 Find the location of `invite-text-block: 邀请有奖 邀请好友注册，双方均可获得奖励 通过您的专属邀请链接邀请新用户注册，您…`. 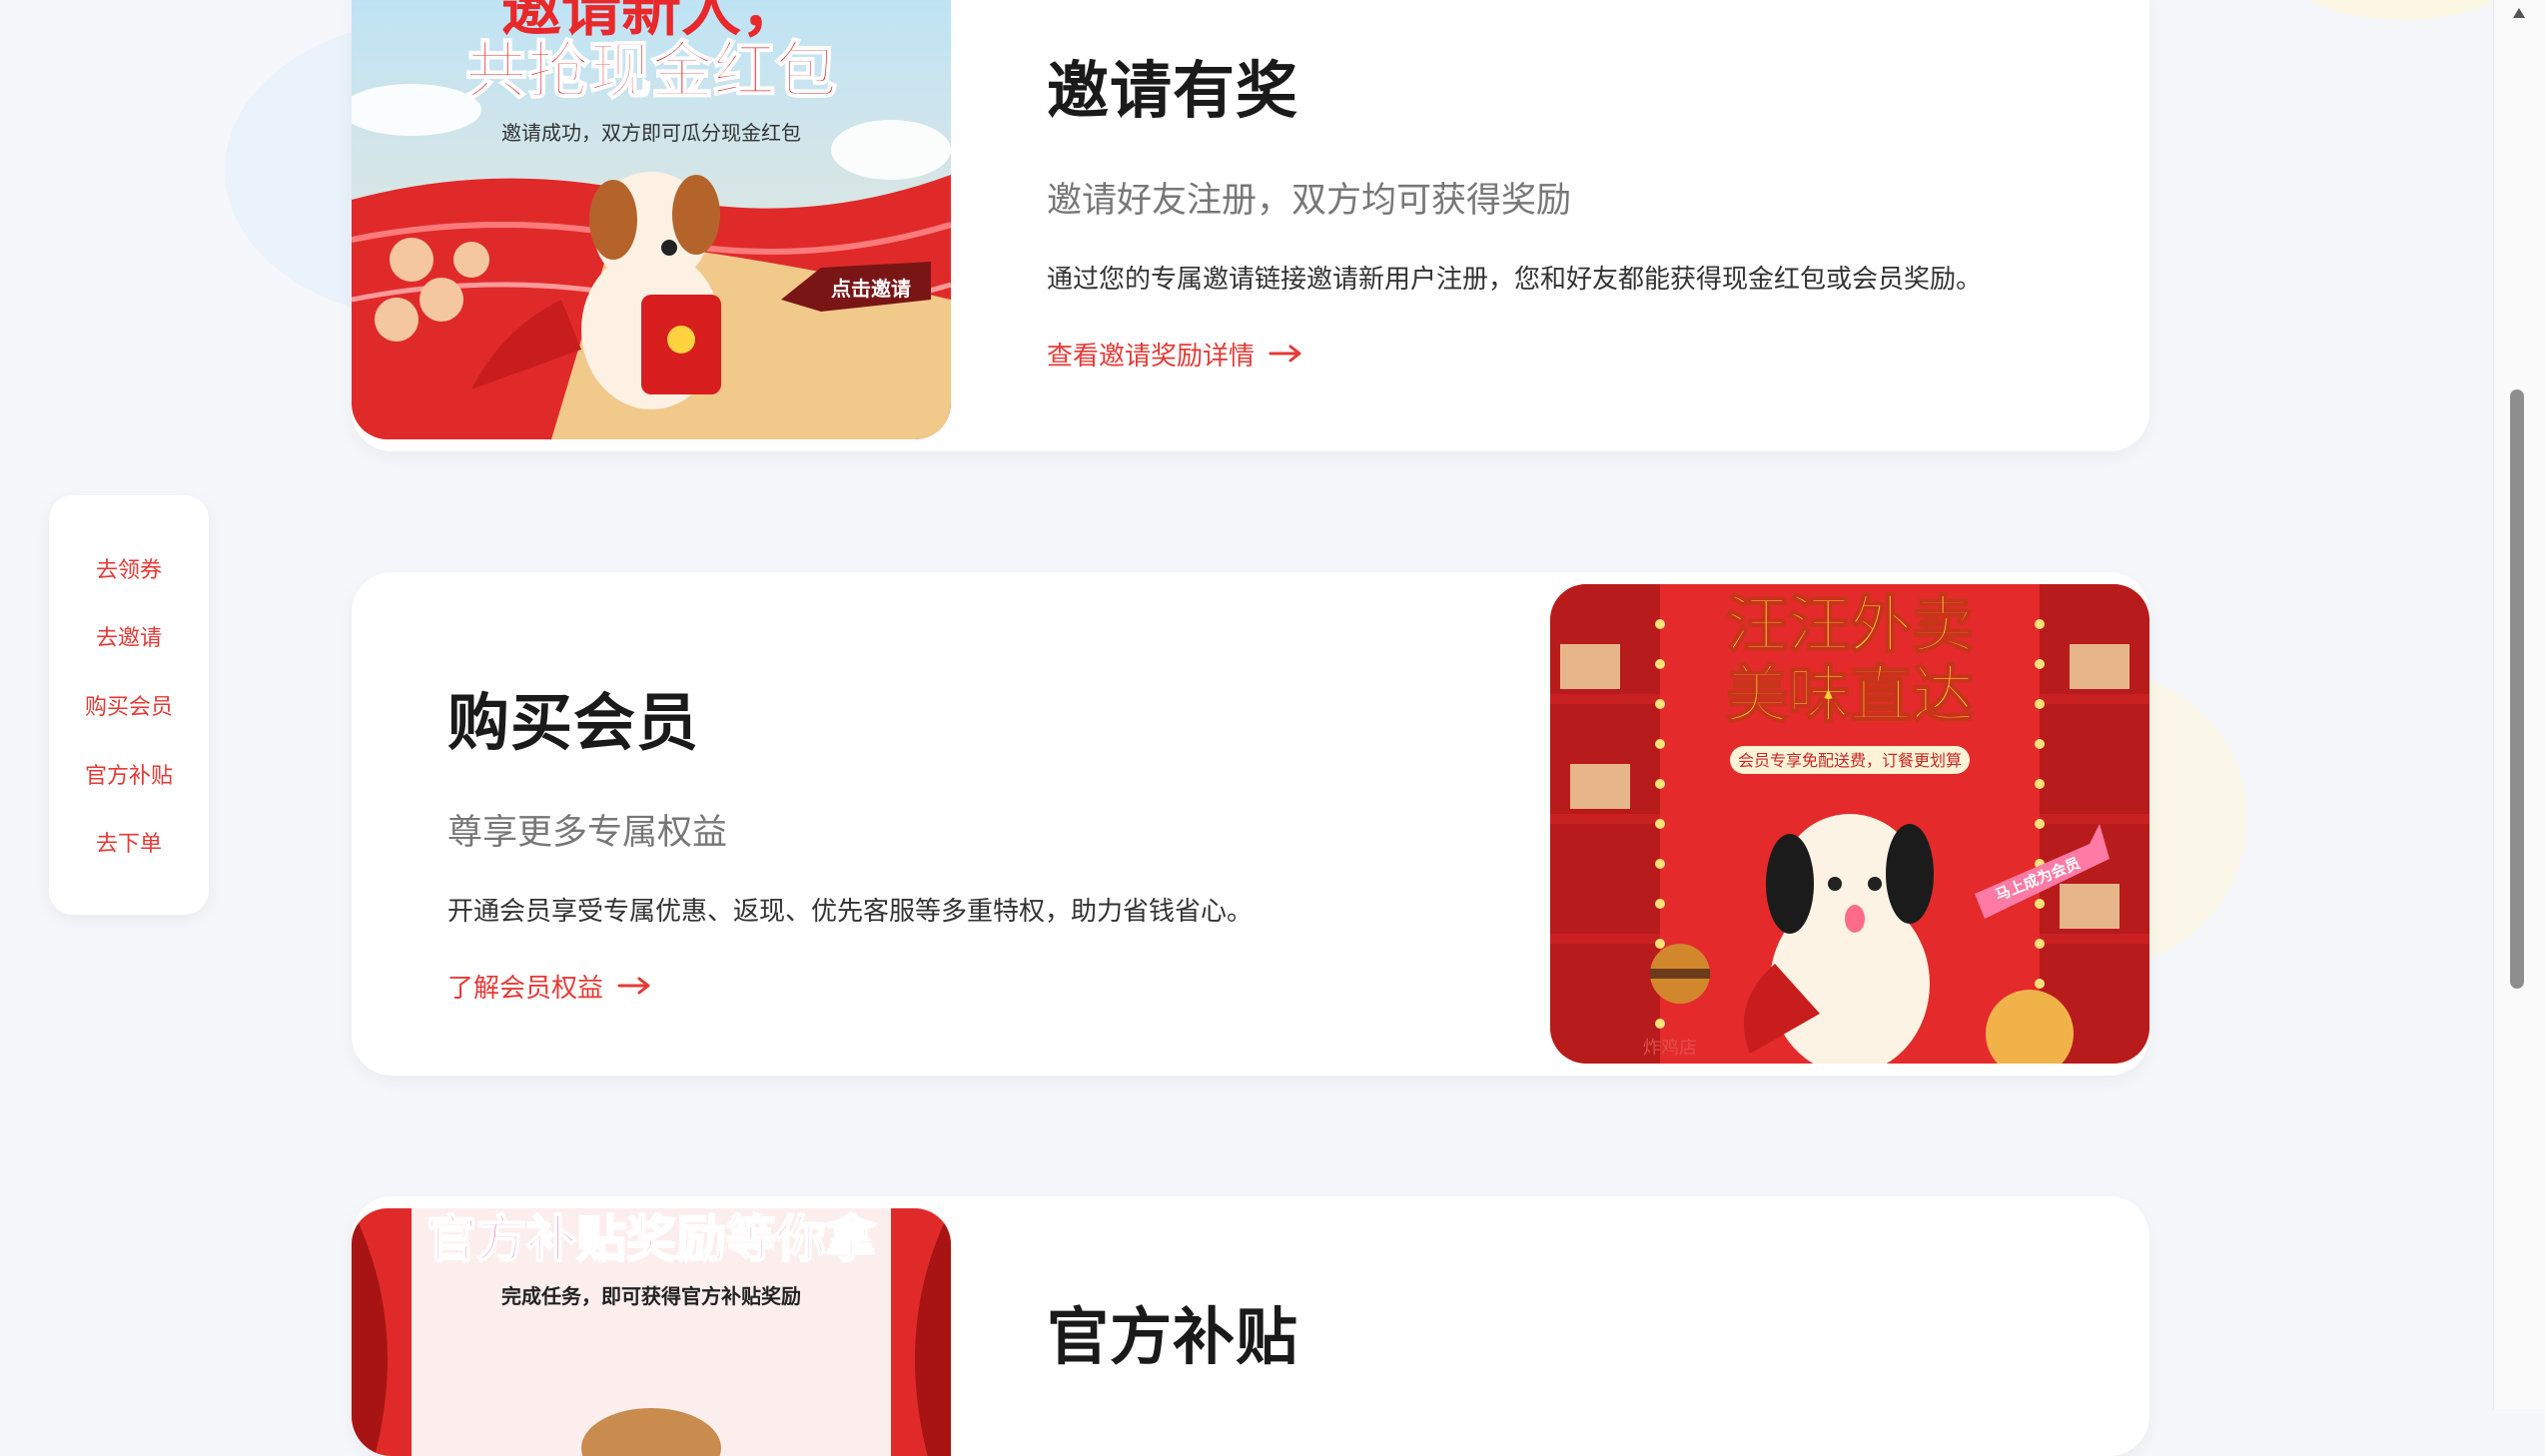

invite-text-block: 邀请有奖 邀请好友注册，双方均可获得奖励 通过您的专属邀请链接邀请新用户注册，您… is located at coordinates (1514, 206).